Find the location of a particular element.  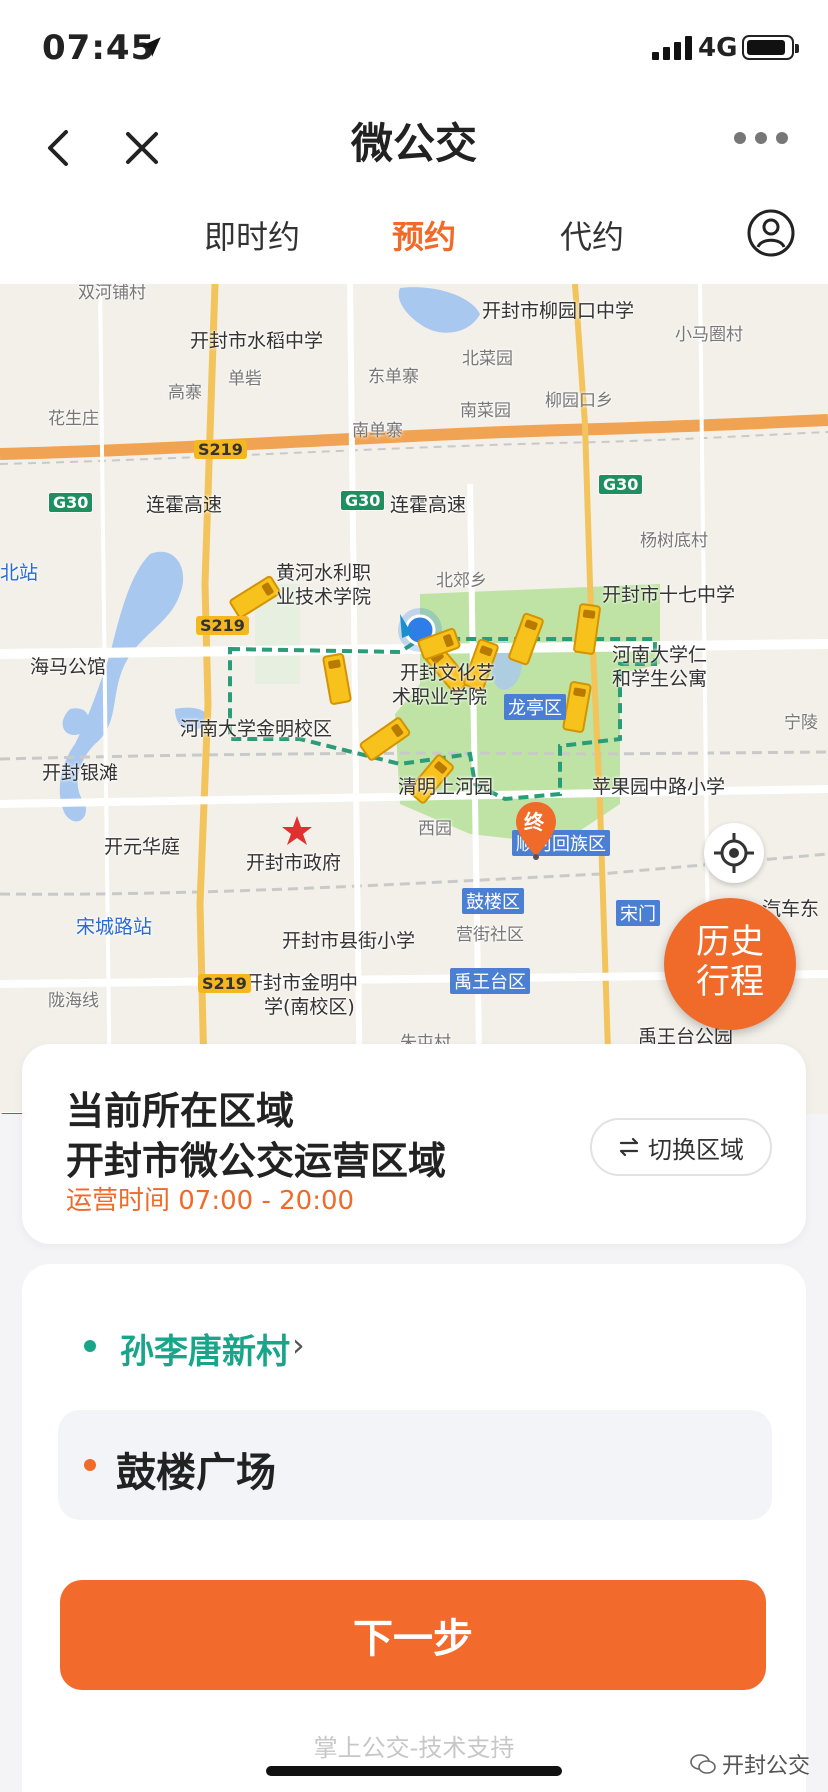

map-label: 东单寨 is located at coordinates (393, 377).